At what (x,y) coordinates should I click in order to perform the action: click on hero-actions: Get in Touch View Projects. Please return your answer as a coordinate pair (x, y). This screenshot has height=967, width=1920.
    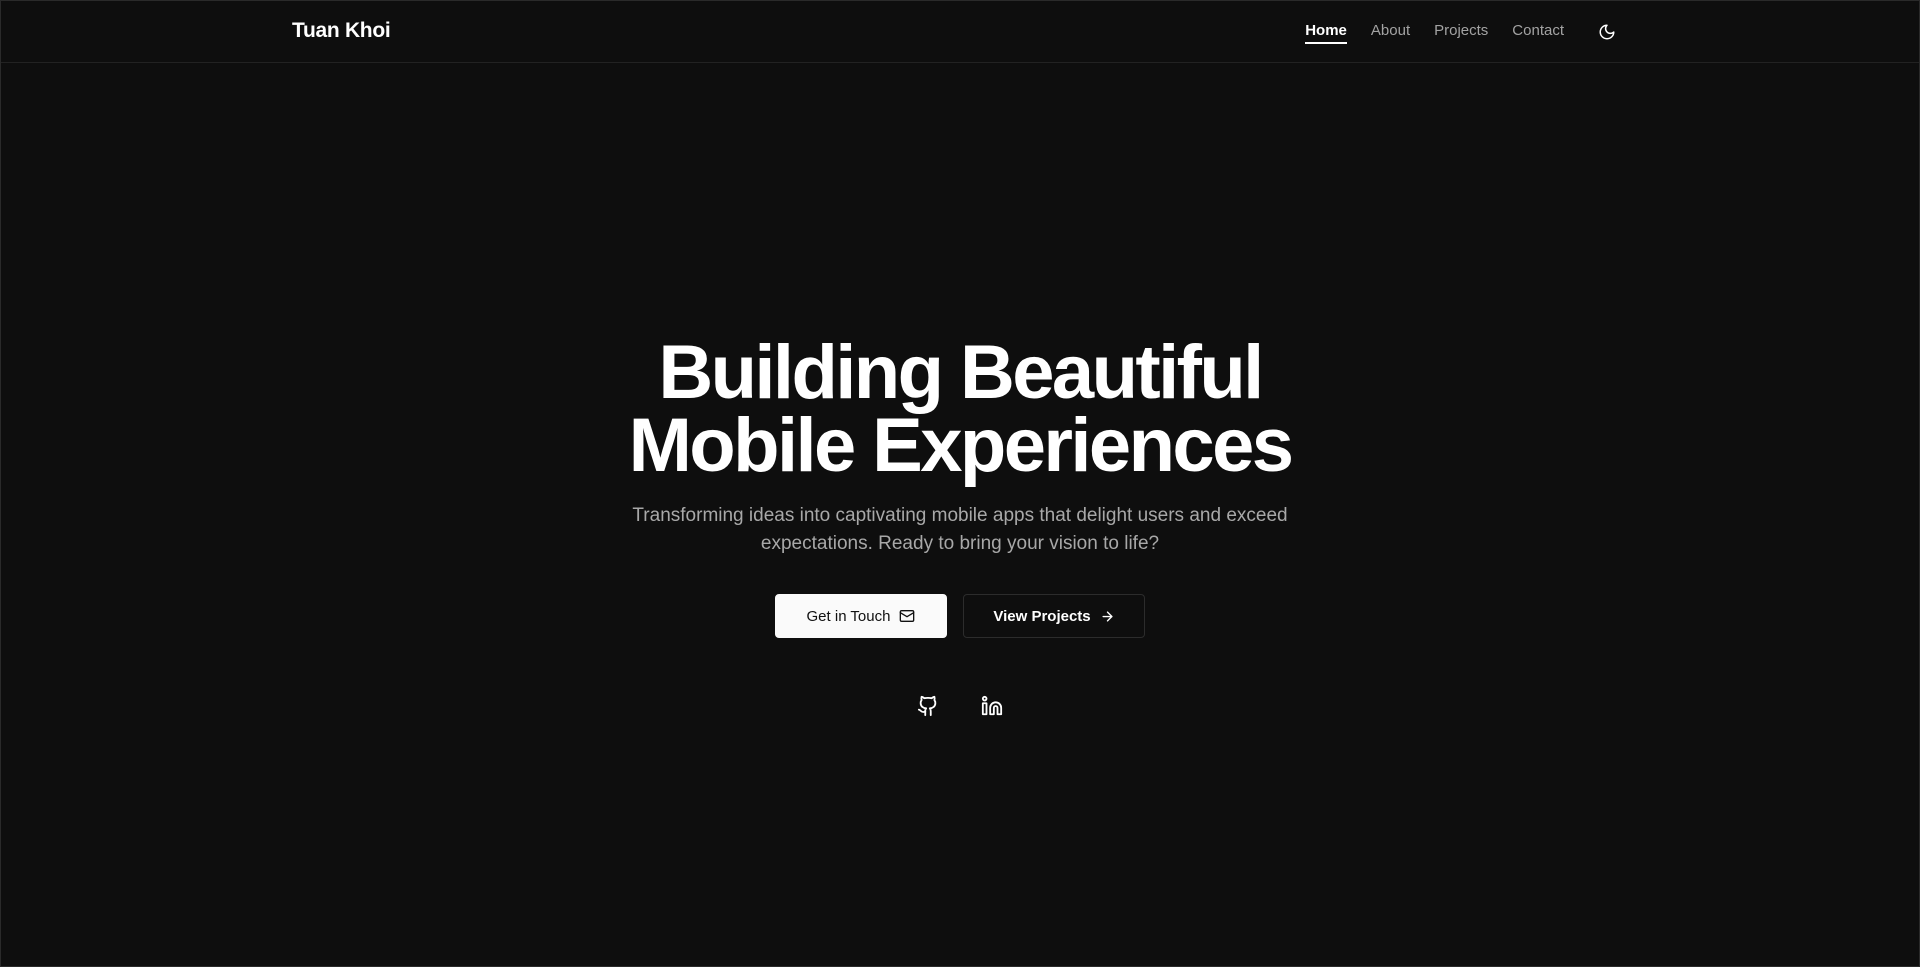
    Looking at the image, I should click on (960, 616).